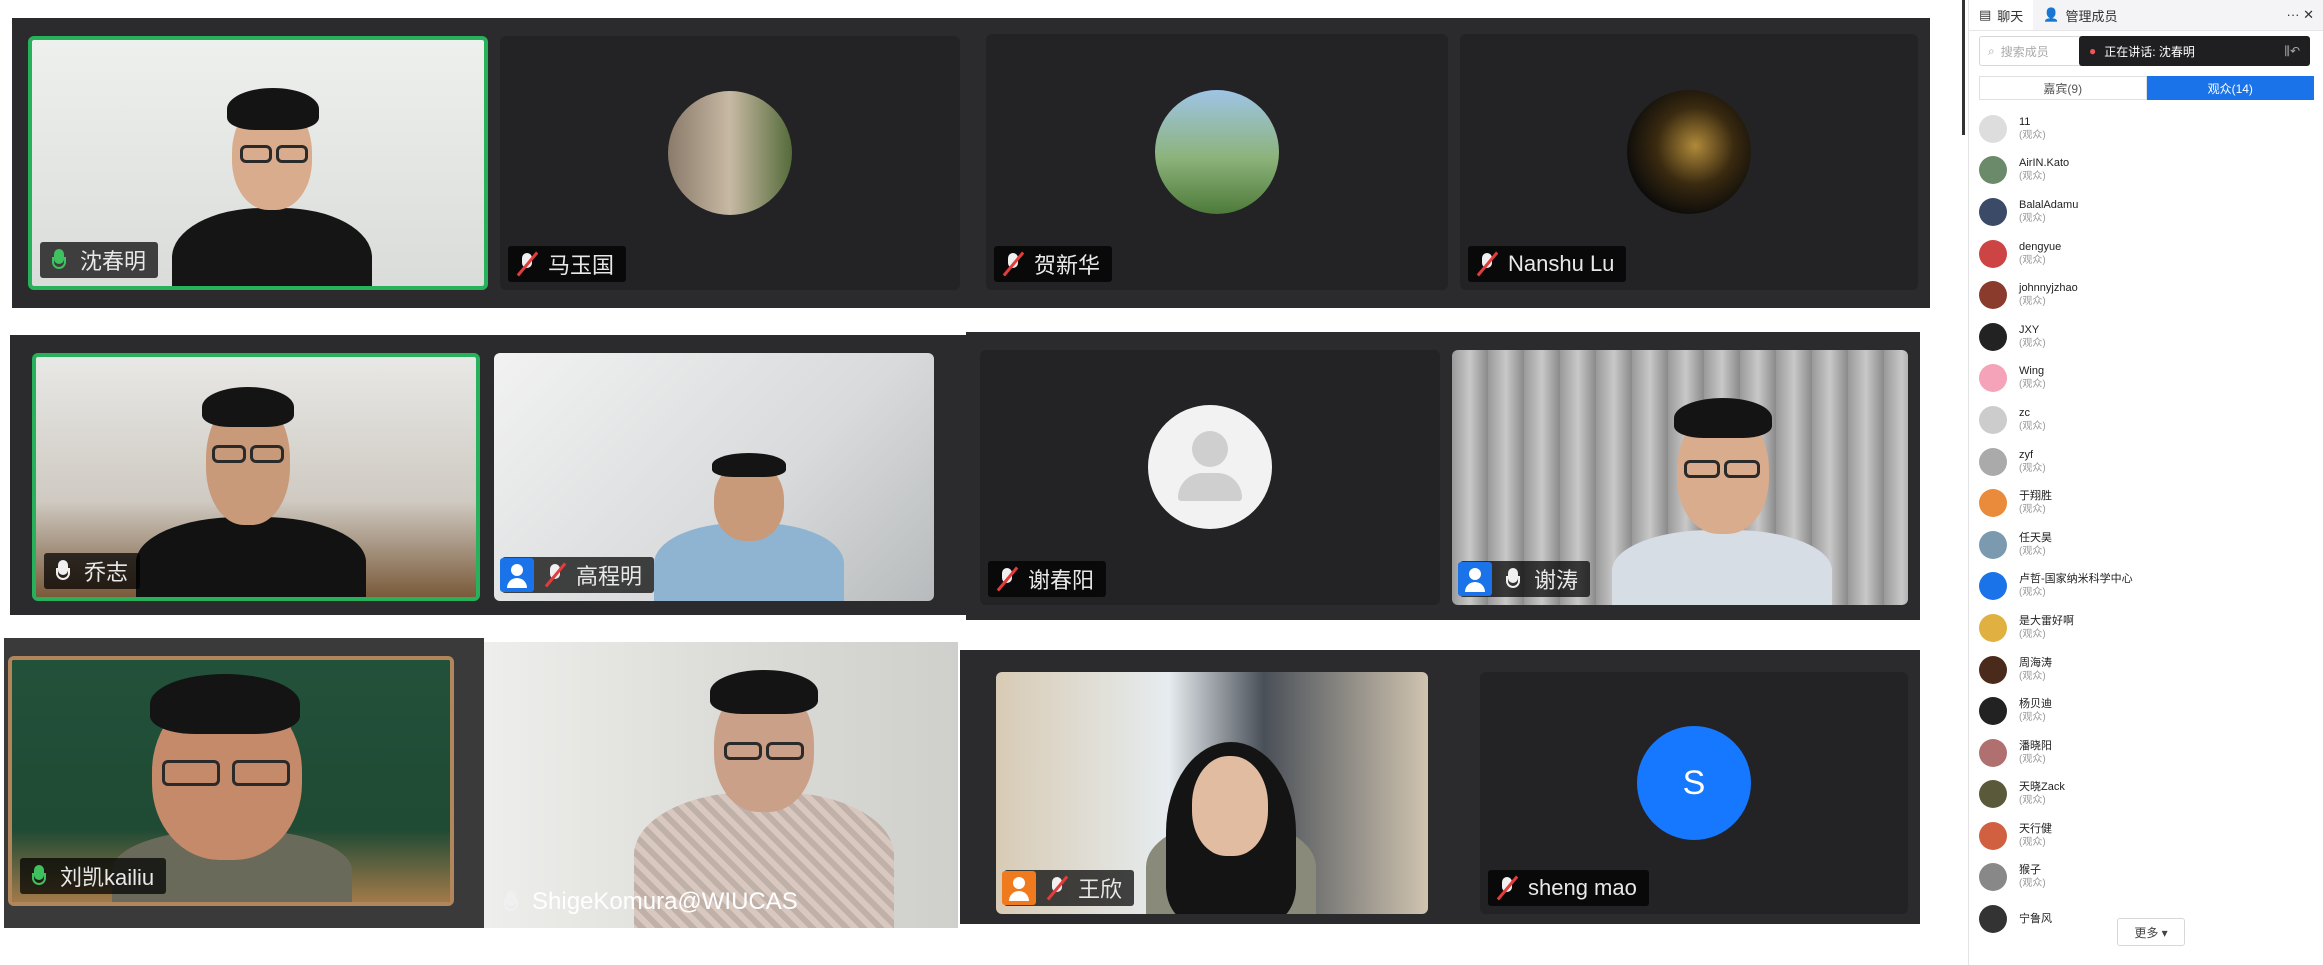 Image resolution: width=2323 pixels, height=965 pixels. What do you see at coordinates (1991, 50) in the screenshot?
I see `search-icon: ⌕` at bounding box center [1991, 50].